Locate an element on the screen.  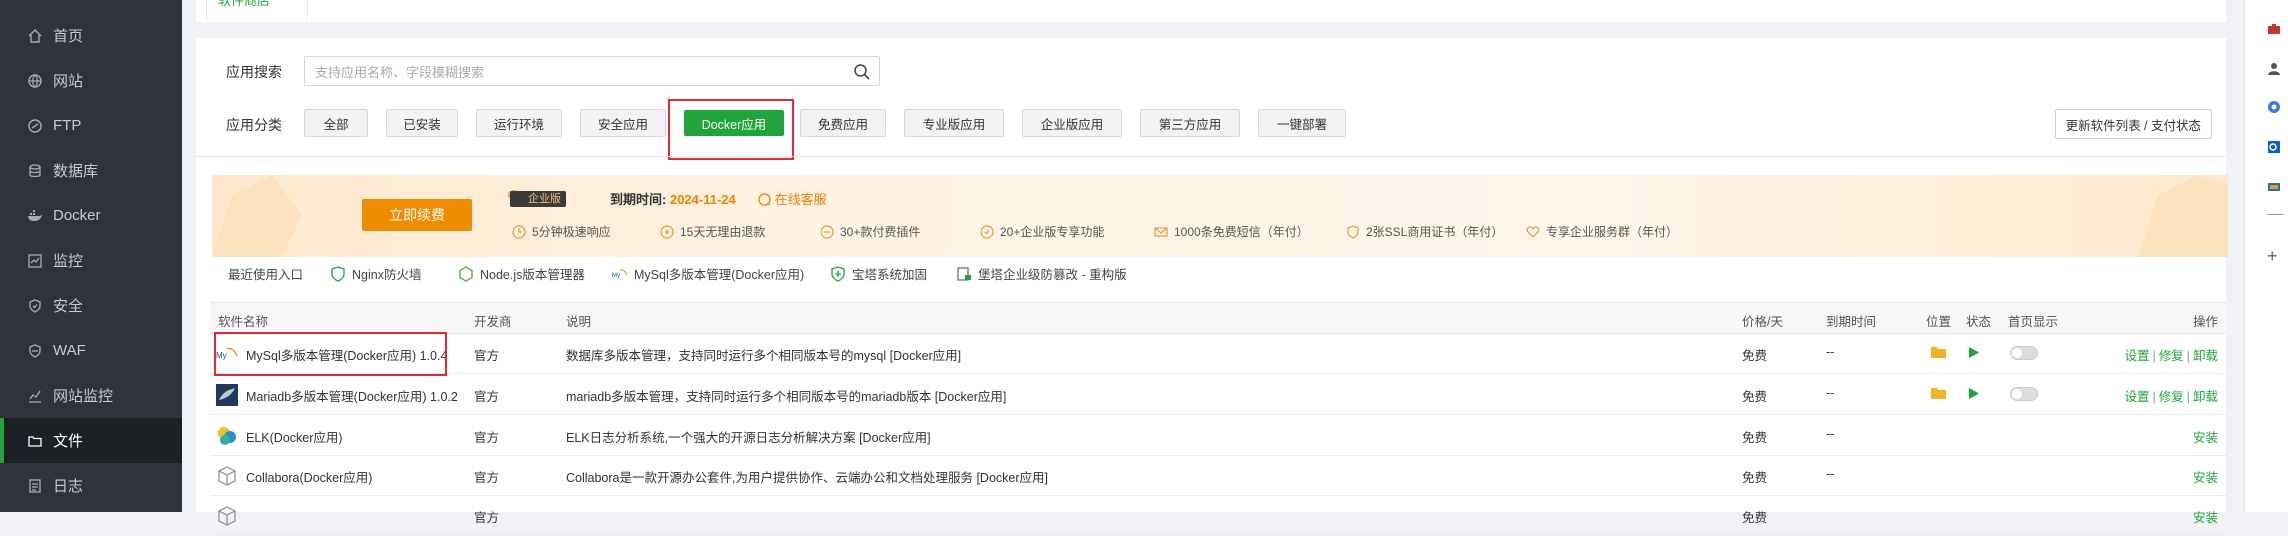
person-icon is located at coordinates (2274, 69).